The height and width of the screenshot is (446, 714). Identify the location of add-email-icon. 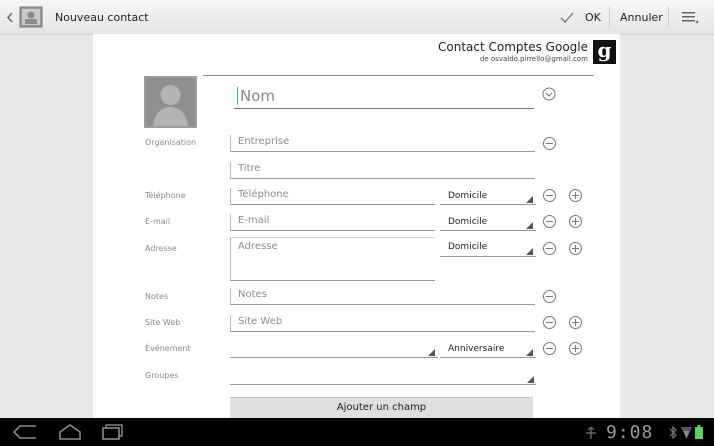
(575, 221).